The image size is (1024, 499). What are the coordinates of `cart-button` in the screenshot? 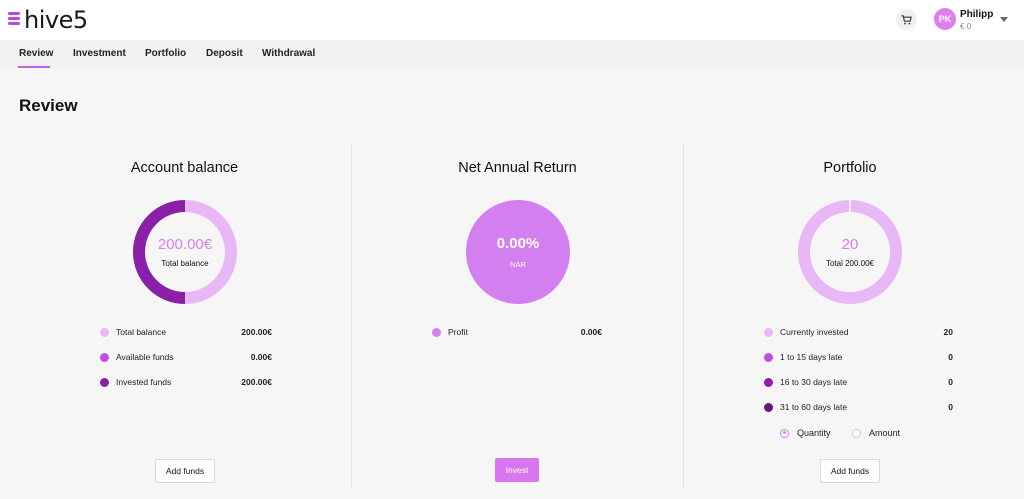 It's located at (906, 19).